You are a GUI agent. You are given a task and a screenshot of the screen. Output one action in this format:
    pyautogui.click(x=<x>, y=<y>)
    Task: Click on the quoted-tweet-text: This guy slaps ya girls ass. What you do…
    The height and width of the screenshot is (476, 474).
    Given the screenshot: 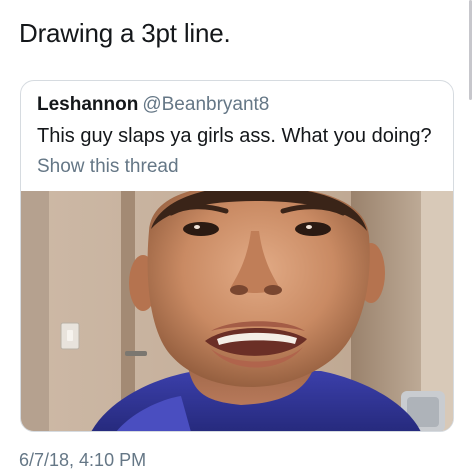 What is the action you would take?
    pyautogui.click(x=234, y=136)
    